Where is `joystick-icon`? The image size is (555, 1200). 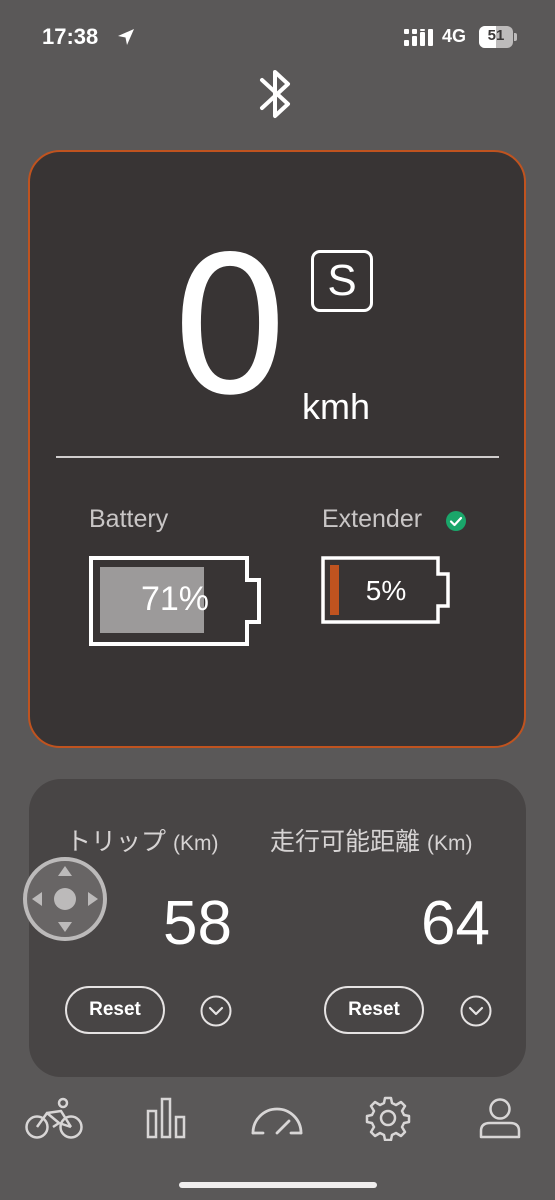 joystick-icon is located at coordinates (65, 899).